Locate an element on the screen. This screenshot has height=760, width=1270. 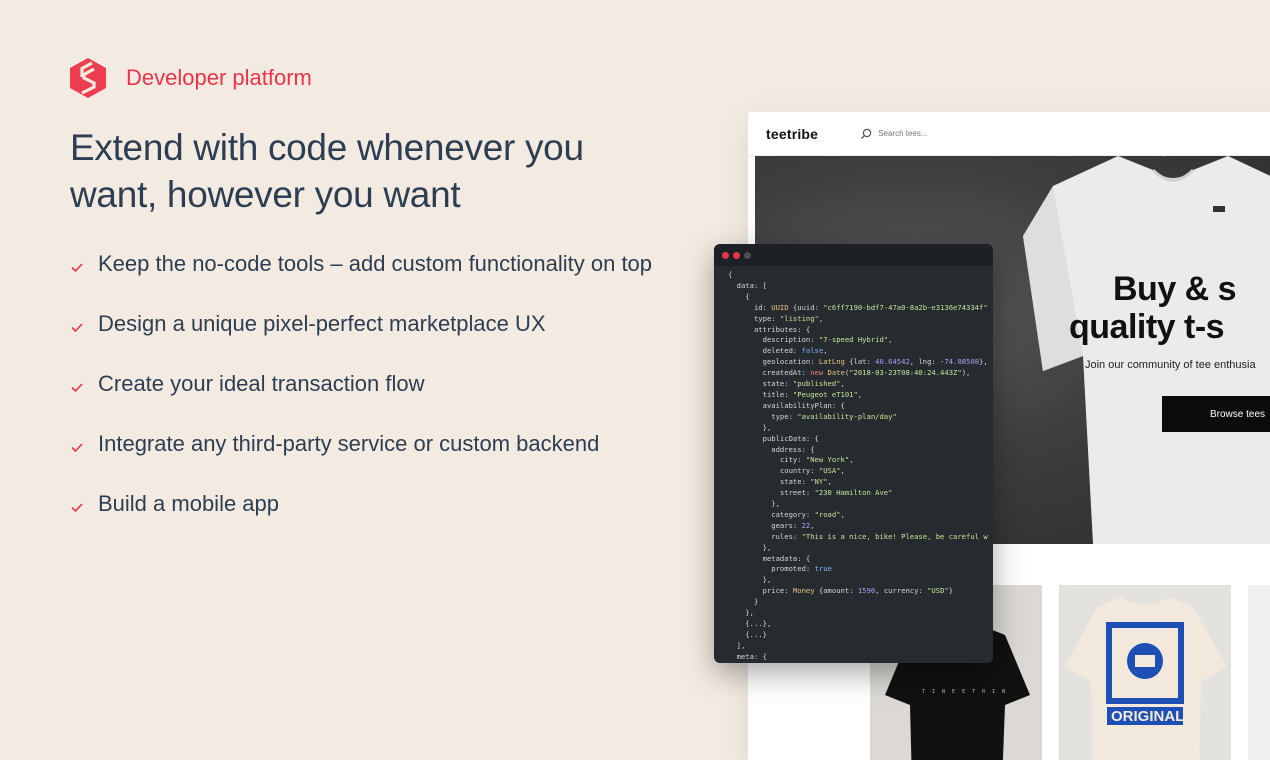
editor-titlebar is located at coordinates (853, 255).